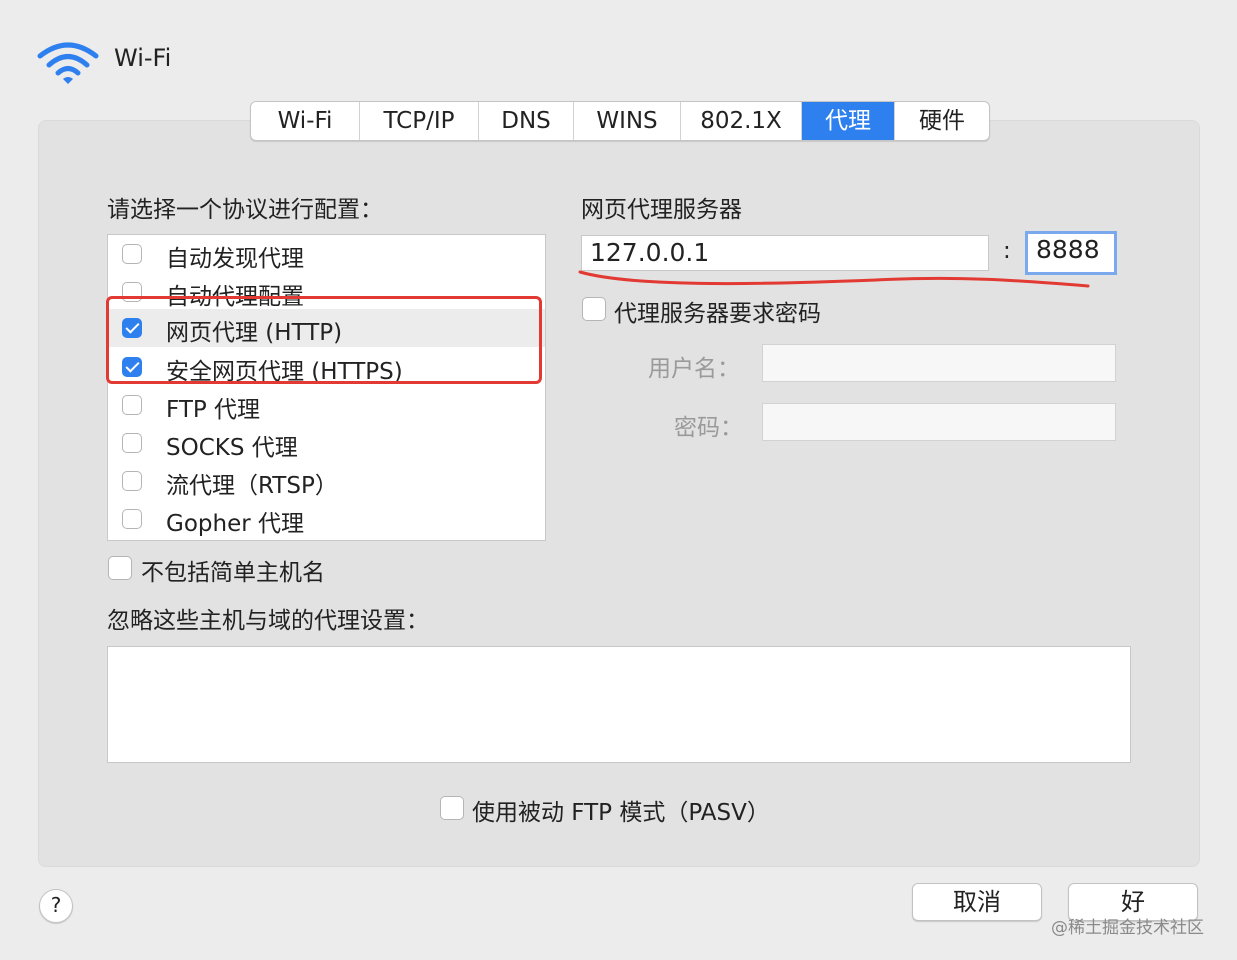  Describe the element at coordinates (252, 486) in the screenshot. I see `list-item-label: 流代理（RTSP）` at that location.